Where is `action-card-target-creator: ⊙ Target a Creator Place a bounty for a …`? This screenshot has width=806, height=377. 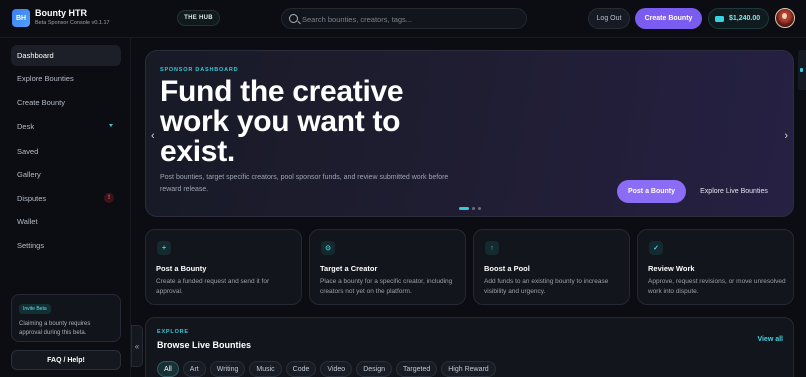 action-card-target-creator: ⊙ Target a Creator Place a bounty for a … is located at coordinates (387, 267).